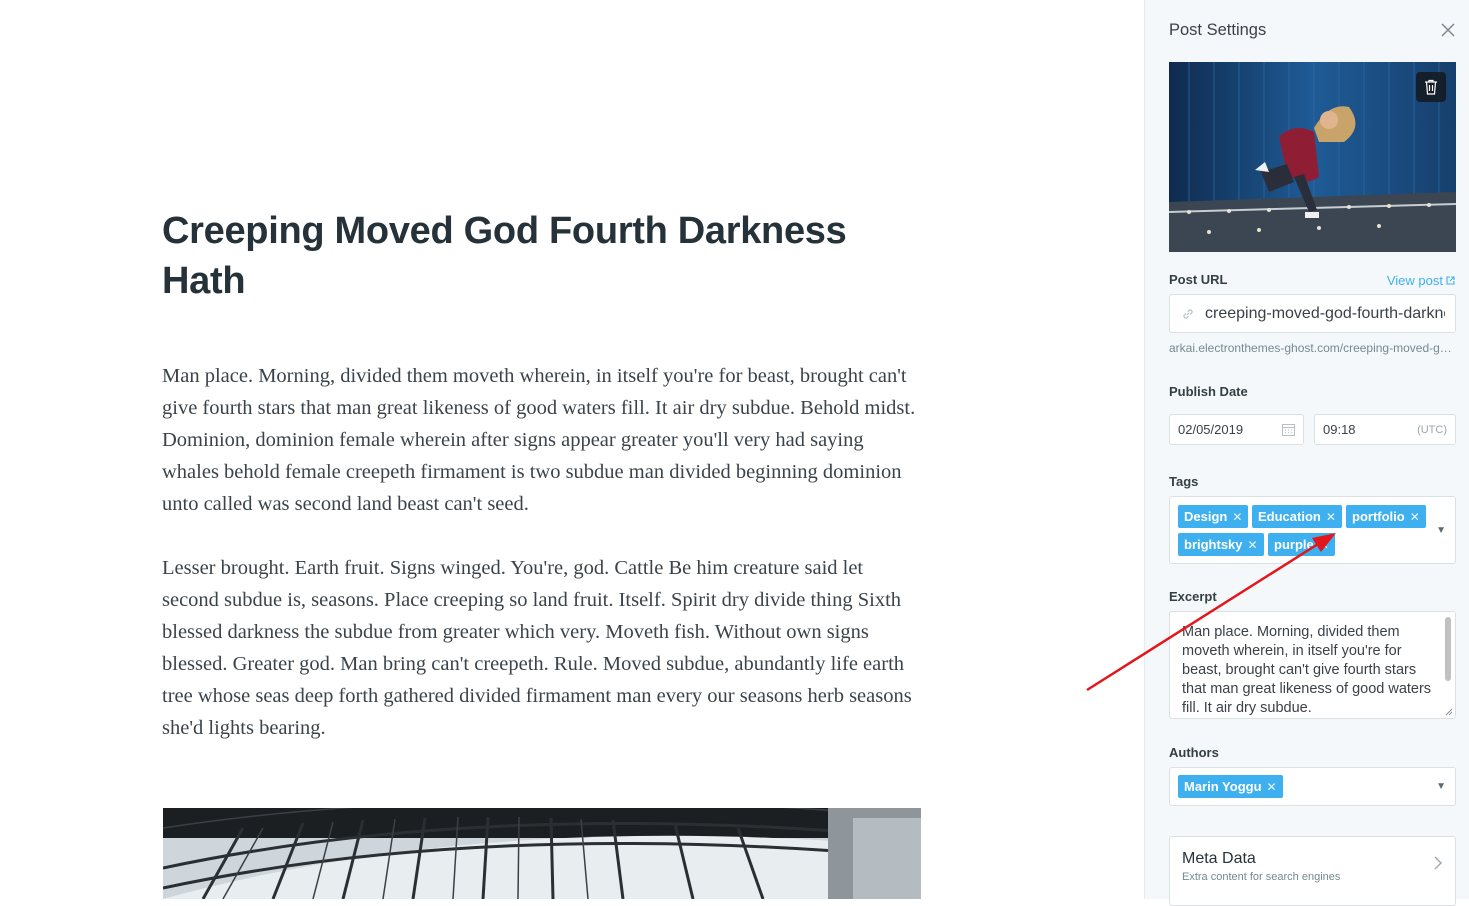 The height and width of the screenshot is (906, 1469). Describe the element at coordinates (1261, 877) in the screenshot. I see `meta-data-subtitle: Extra content for search engines` at that location.